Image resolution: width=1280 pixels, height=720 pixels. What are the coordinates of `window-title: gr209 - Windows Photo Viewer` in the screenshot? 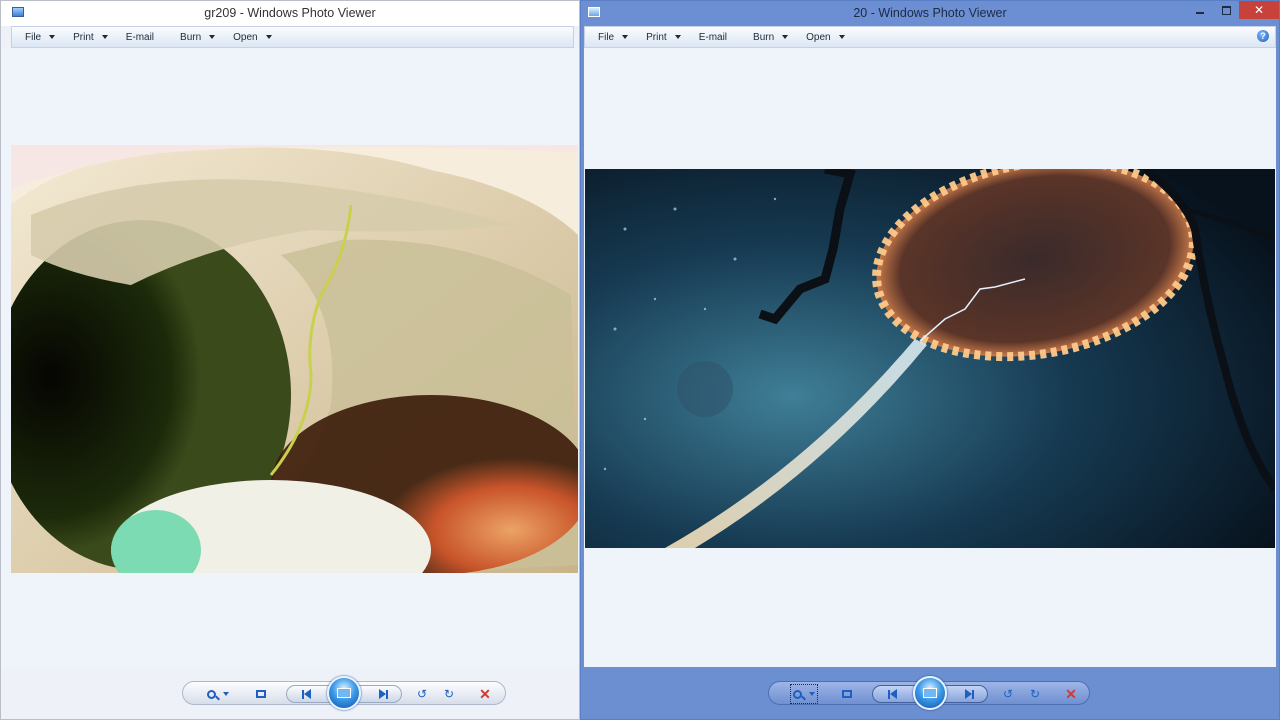 It's located at (290, 13).